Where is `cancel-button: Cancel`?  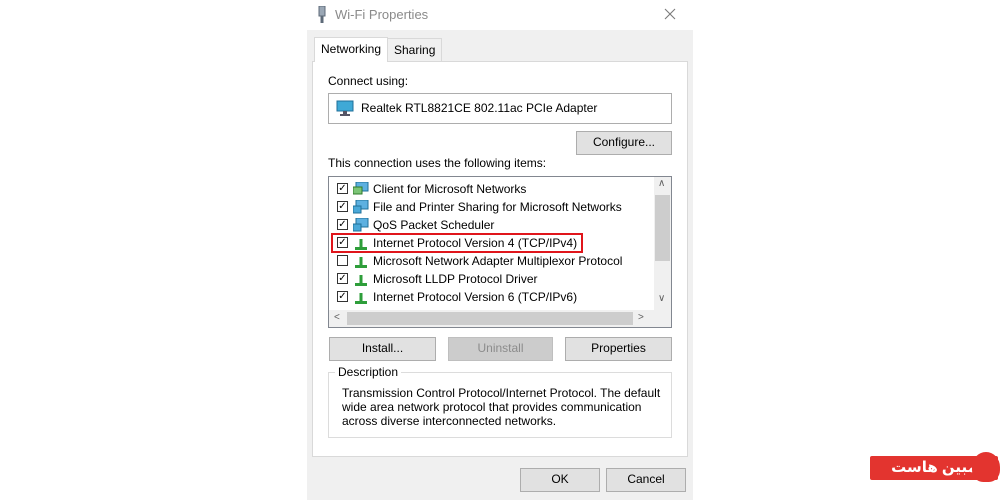 cancel-button: Cancel is located at coordinates (646, 480).